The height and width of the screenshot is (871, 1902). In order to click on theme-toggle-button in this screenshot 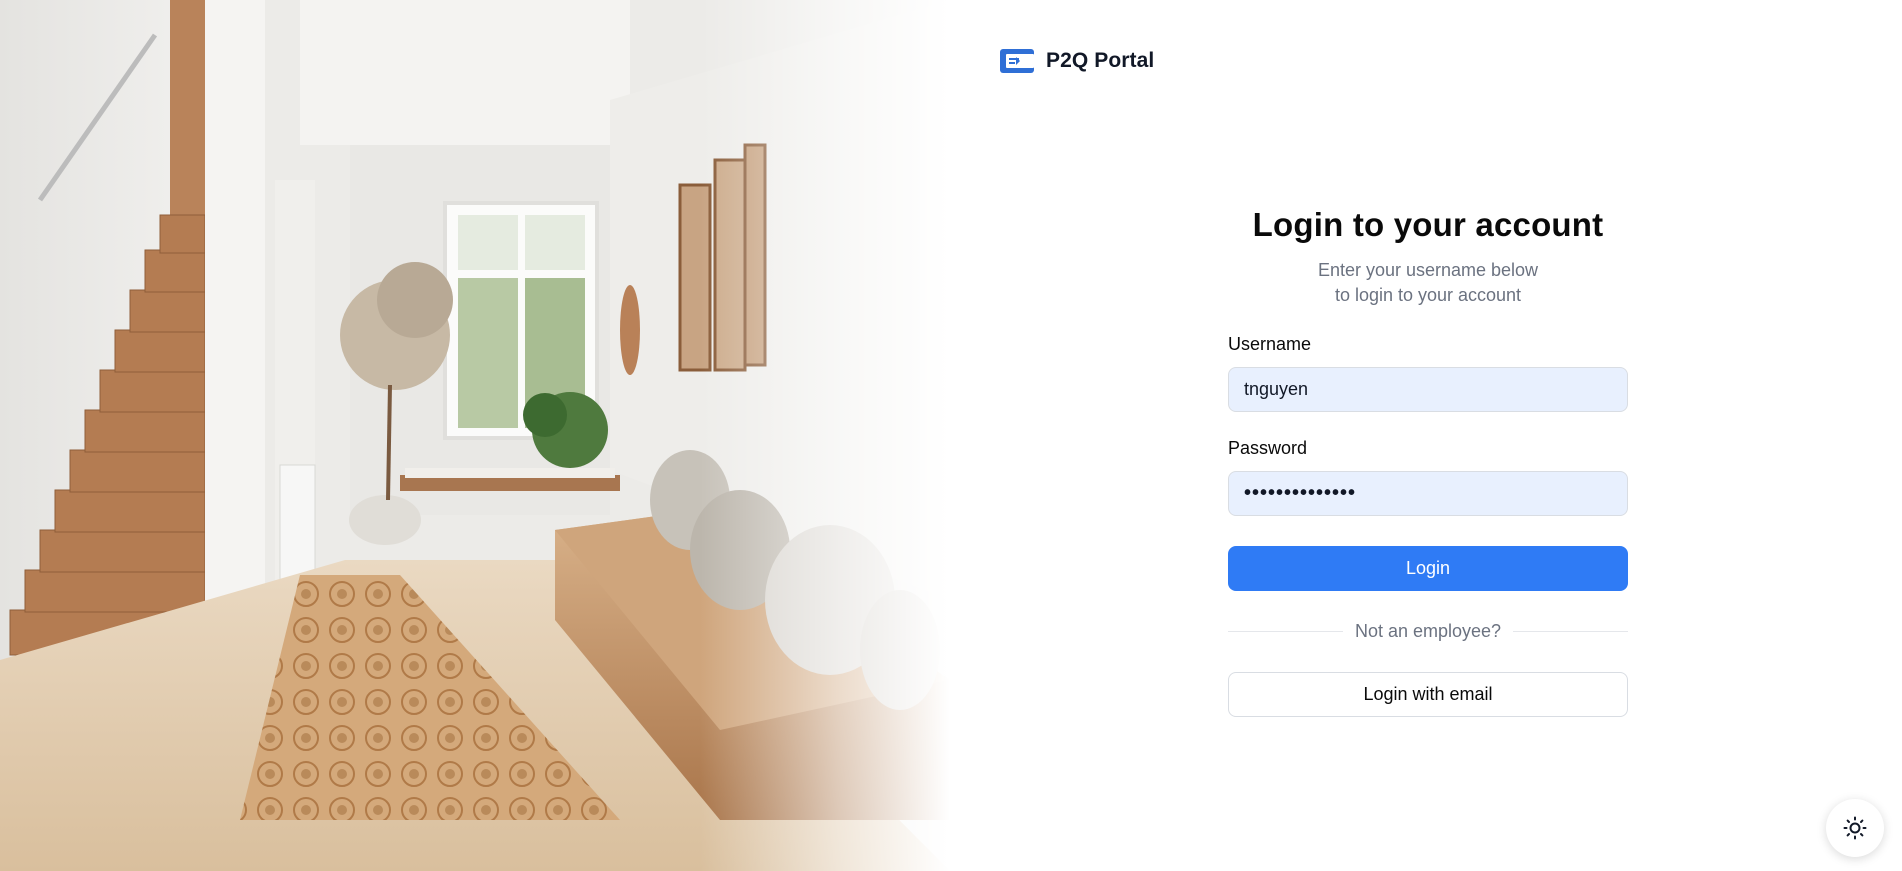, I will do `click(1855, 828)`.